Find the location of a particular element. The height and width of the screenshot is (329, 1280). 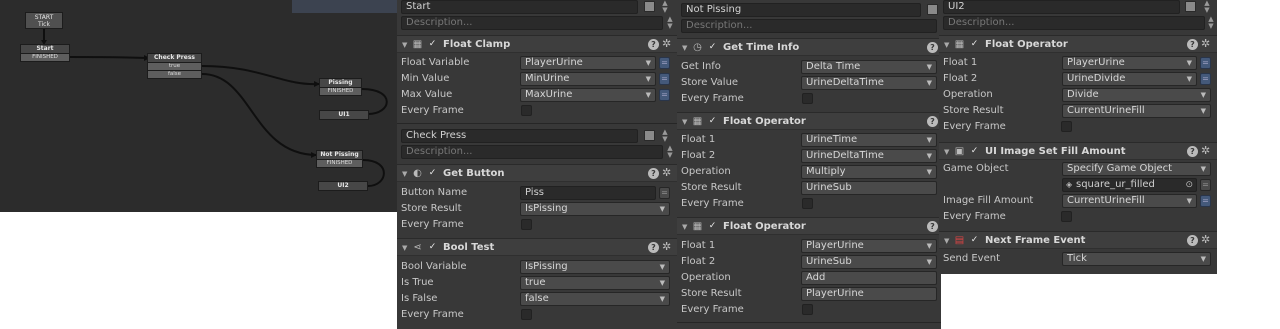

state-node-ui2: UI2 is located at coordinates (343, 186).